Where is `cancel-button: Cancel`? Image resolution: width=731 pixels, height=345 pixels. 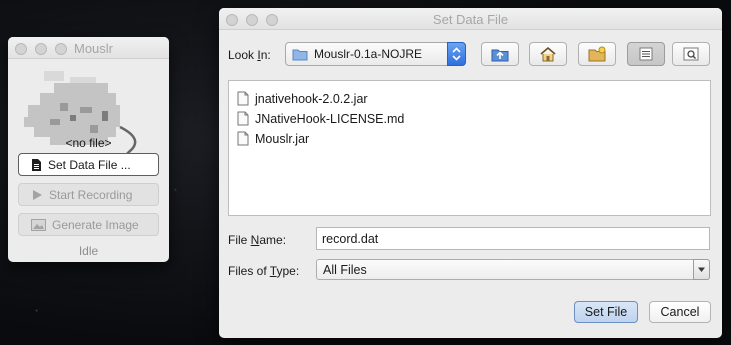
cancel-button: Cancel is located at coordinates (680, 312).